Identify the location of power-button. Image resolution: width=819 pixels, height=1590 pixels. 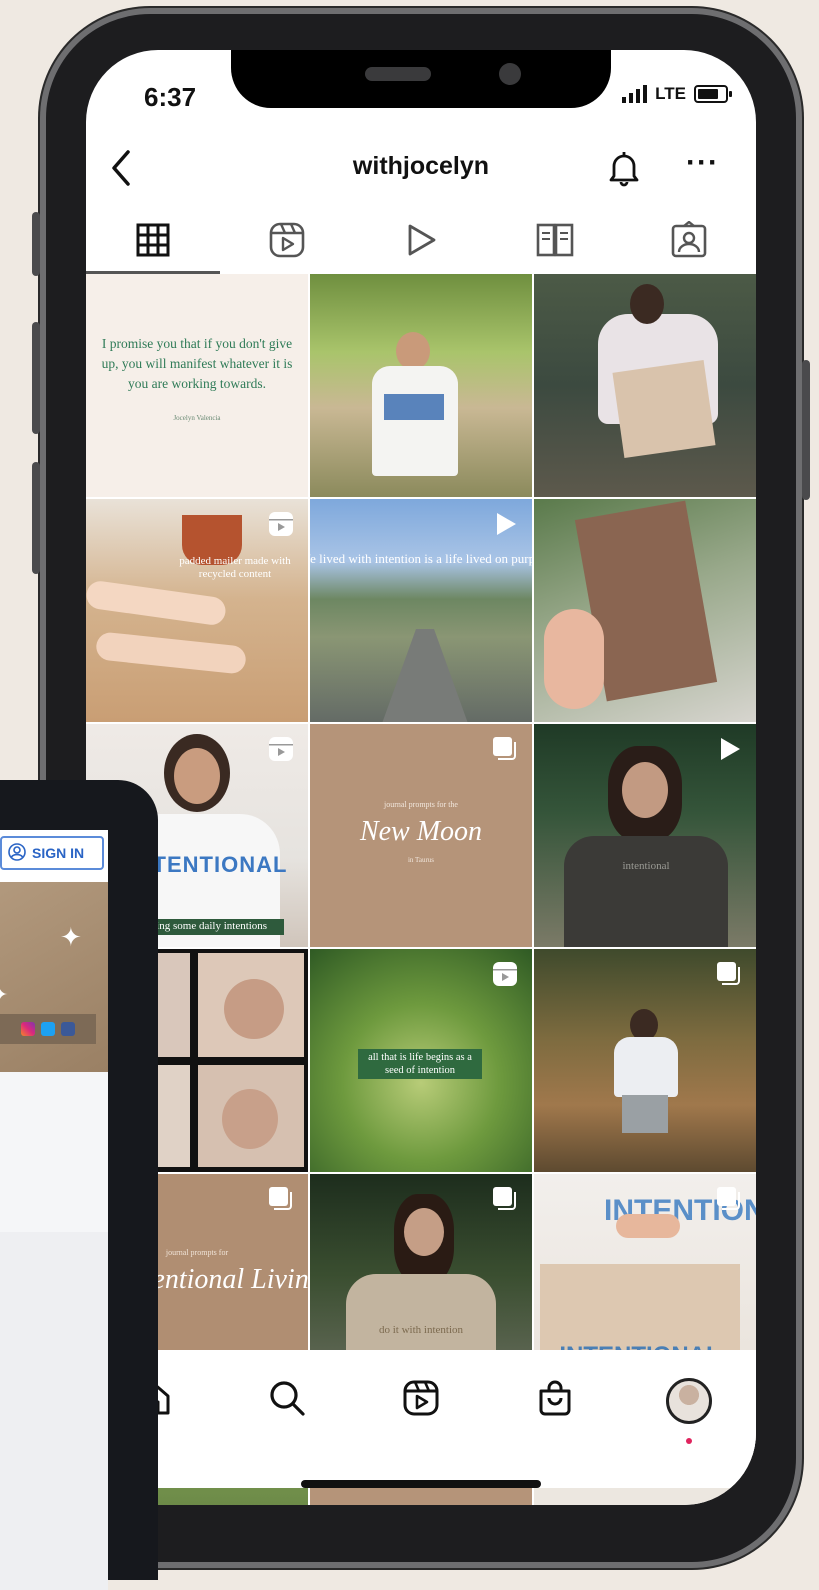
(806, 430).